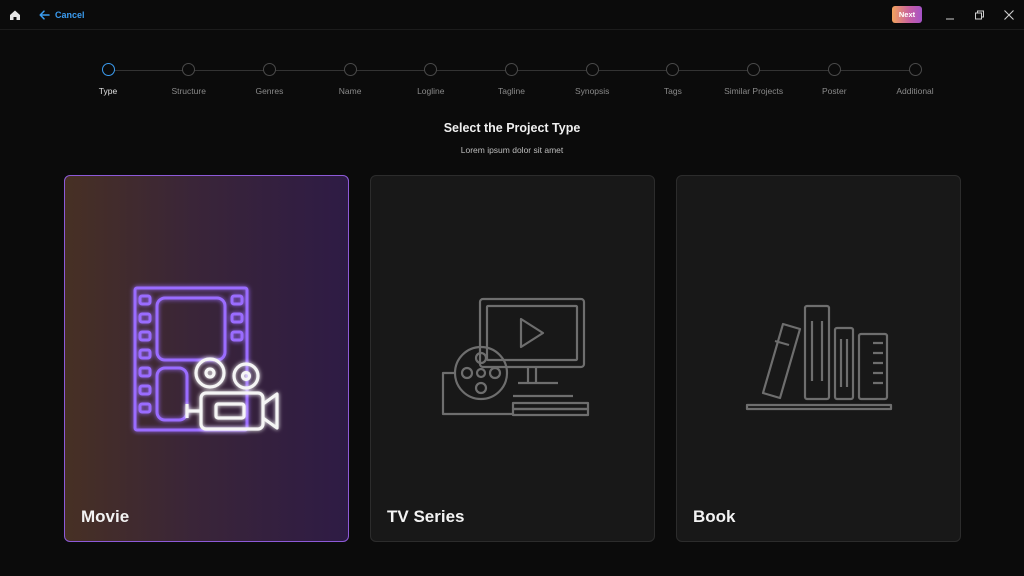 This screenshot has height=576, width=1024. What do you see at coordinates (834, 79) in the screenshot?
I see `step-poster: Poster` at bounding box center [834, 79].